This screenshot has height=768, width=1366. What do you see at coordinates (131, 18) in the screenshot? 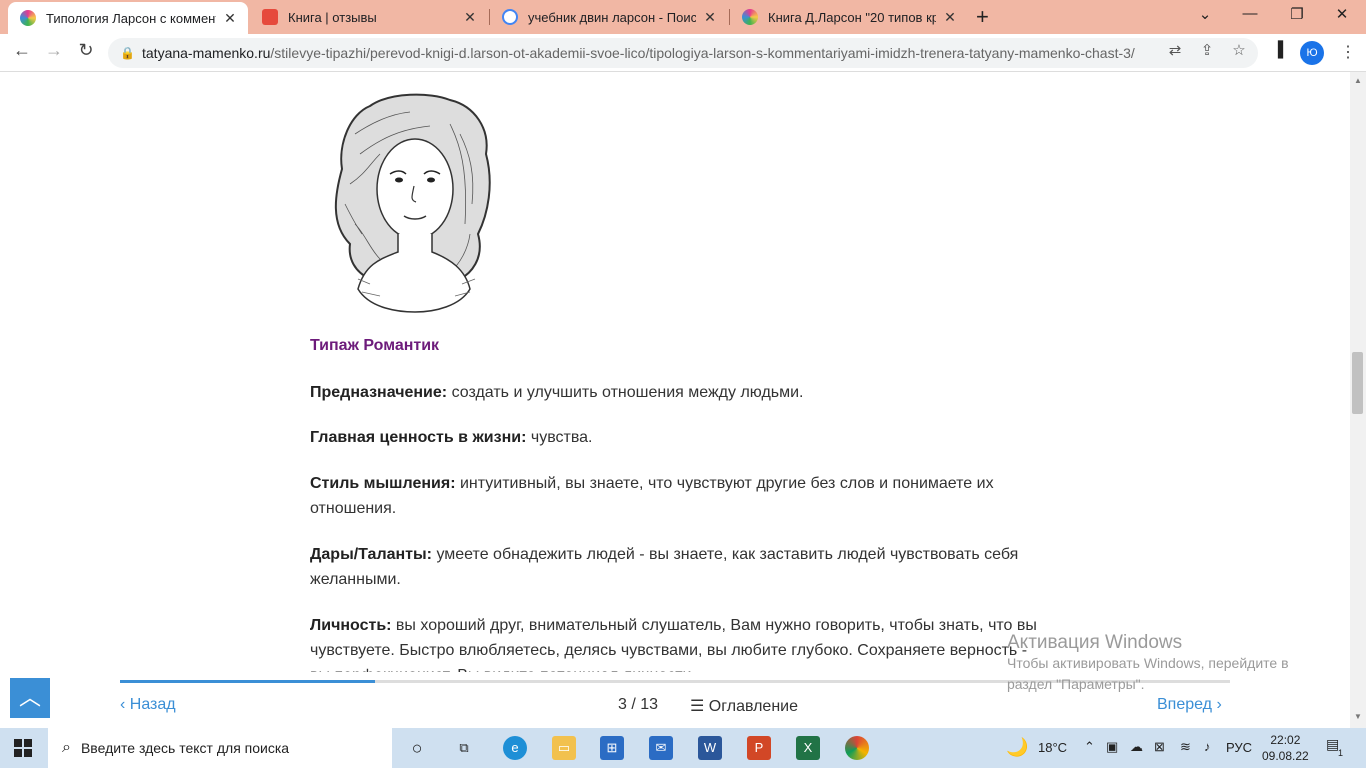
I see `tab-title: Типология Ларсон с комментар` at bounding box center [131, 18].